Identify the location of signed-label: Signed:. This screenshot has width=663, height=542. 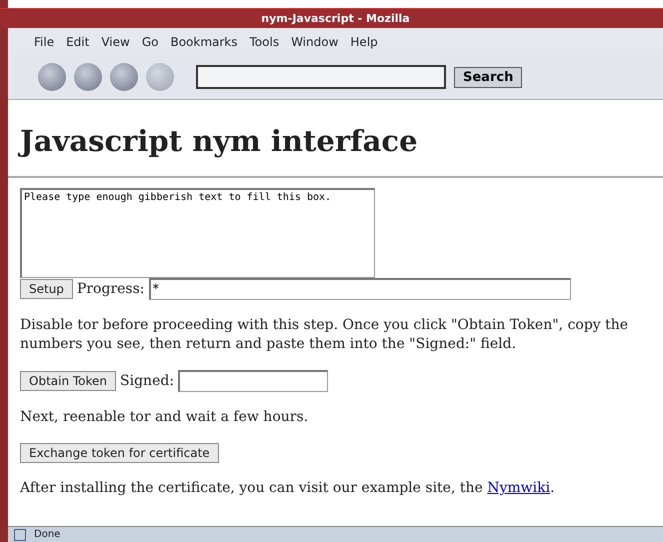
(147, 381).